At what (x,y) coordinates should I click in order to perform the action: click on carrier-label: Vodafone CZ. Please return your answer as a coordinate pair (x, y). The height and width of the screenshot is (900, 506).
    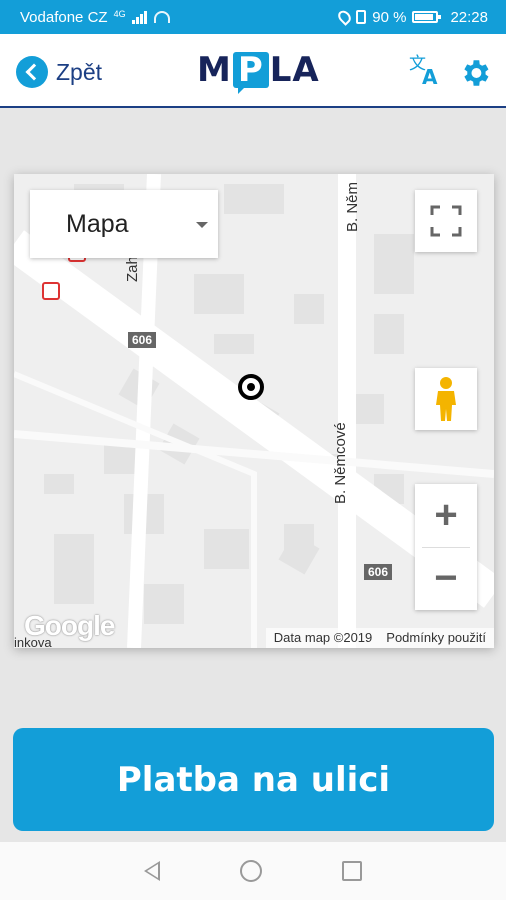
    Looking at the image, I should click on (64, 17).